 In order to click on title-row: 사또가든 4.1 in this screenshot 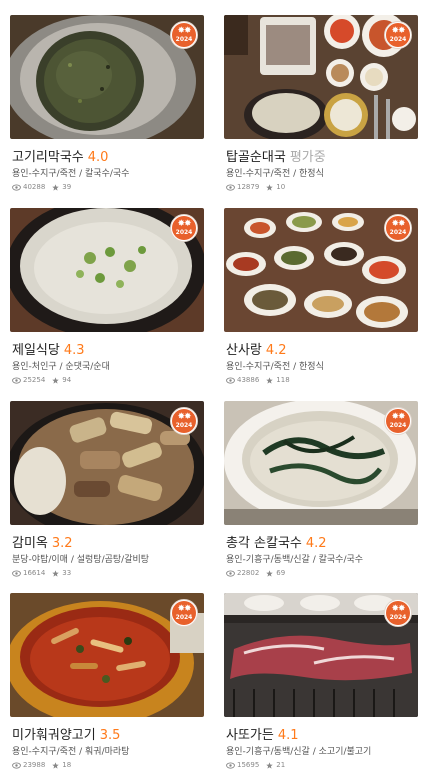, I will do `click(262, 733)`.